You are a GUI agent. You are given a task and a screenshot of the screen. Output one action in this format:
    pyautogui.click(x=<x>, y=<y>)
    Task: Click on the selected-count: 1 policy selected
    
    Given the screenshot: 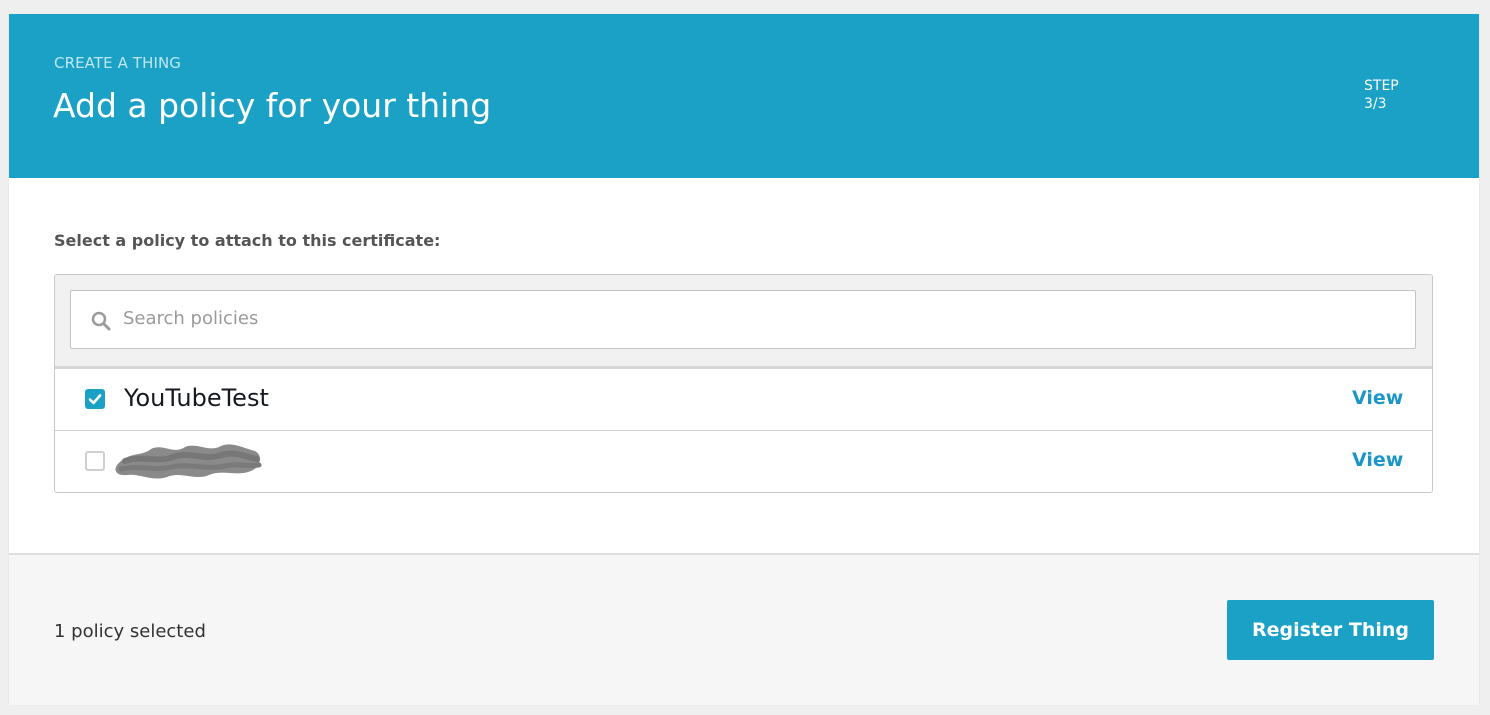 What is the action you would take?
    pyautogui.click(x=130, y=631)
    